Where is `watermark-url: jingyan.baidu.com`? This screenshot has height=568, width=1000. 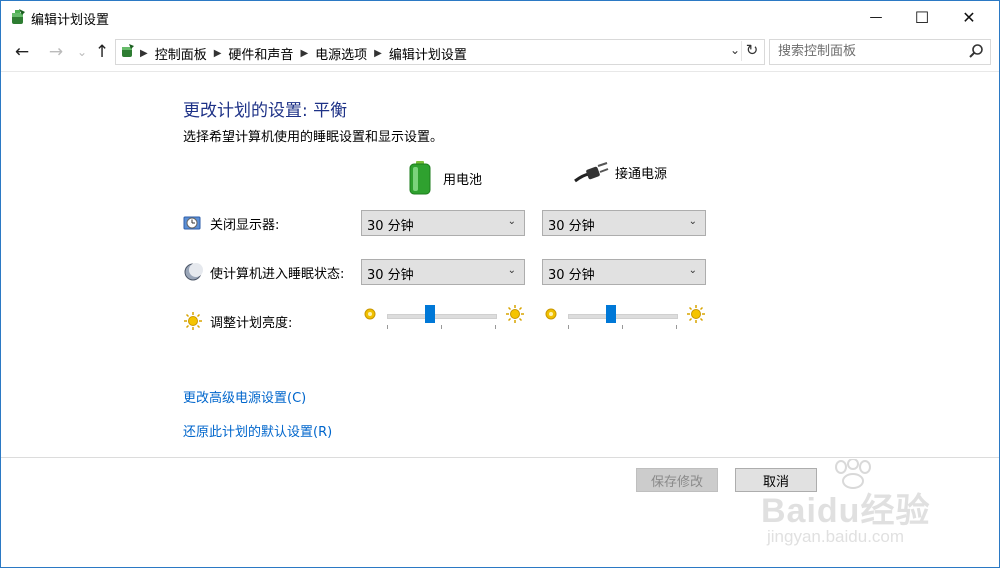
watermark-url: jingyan.baidu.com is located at coordinates (836, 536).